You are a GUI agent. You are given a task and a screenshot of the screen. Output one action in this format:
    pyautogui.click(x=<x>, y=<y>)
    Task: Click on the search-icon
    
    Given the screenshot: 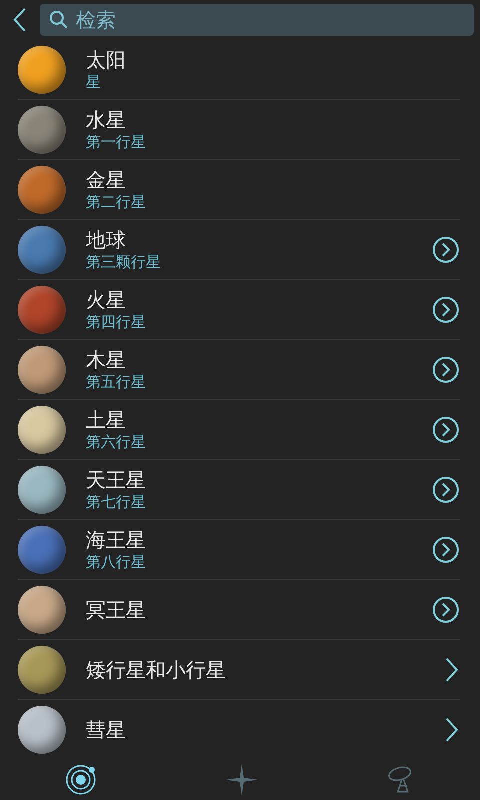 What is the action you would take?
    pyautogui.click(x=59, y=20)
    